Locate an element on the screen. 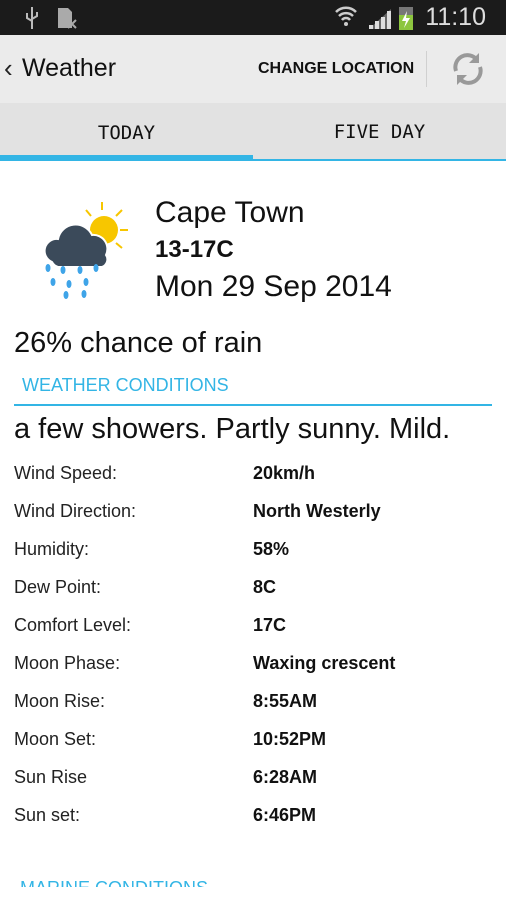  rain-chance: 26% chance of rain is located at coordinates (138, 343).